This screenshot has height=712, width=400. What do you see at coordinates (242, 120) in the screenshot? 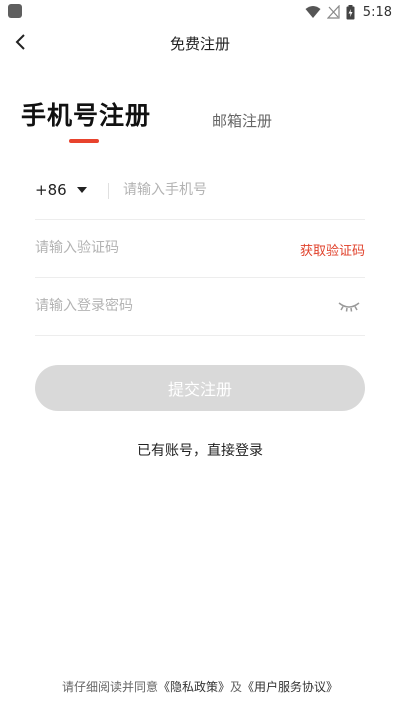
I see `tab-email-register: 邮箱注册` at bounding box center [242, 120].